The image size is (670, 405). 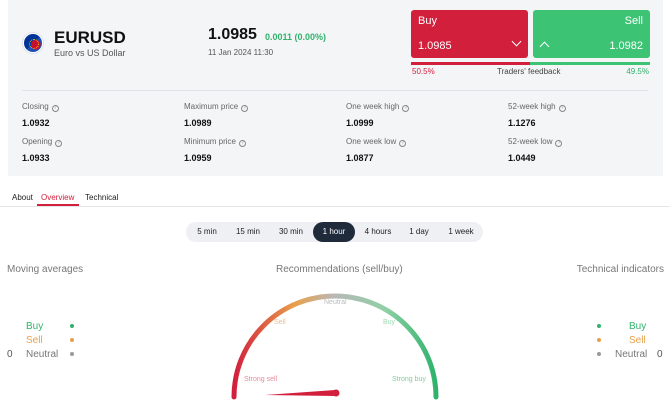 I want to click on ti-legend-neutral: Neutral, so click(x=631, y=354).